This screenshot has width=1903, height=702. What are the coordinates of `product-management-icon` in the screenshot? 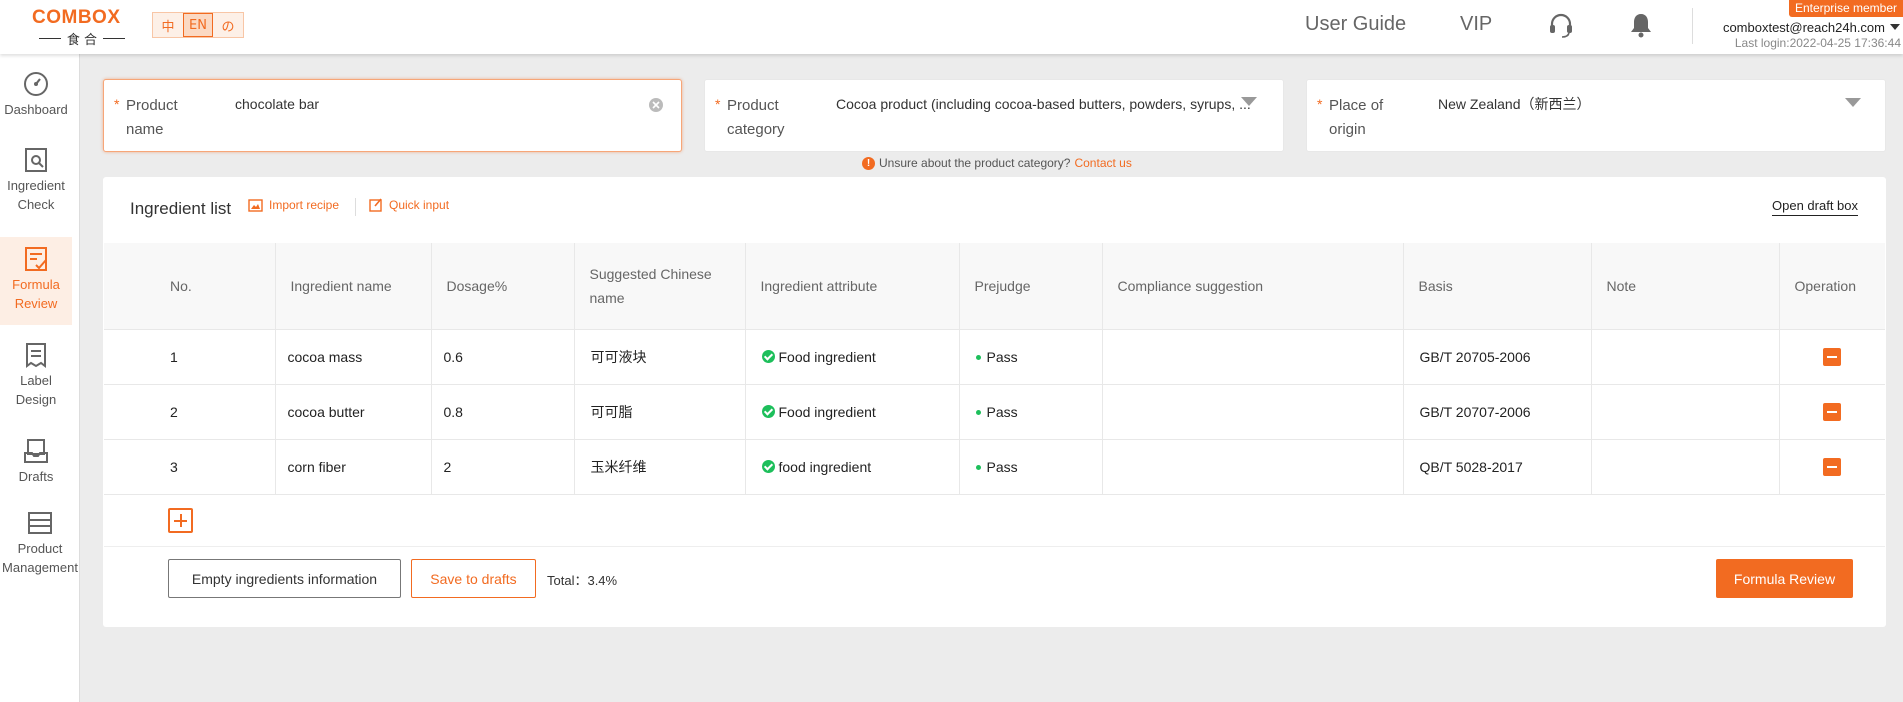 It's located at (40, 523).